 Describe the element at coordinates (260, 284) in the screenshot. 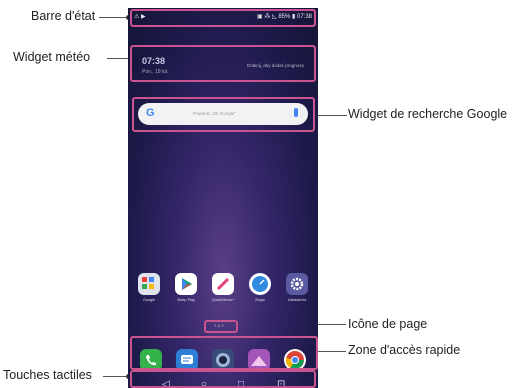

I see `clock-icon` at that location.